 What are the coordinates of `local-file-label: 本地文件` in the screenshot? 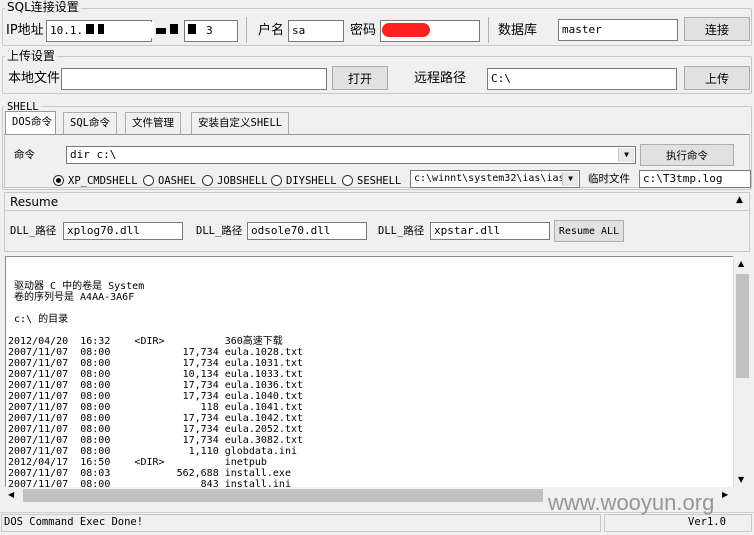 It's located at (34, 78).